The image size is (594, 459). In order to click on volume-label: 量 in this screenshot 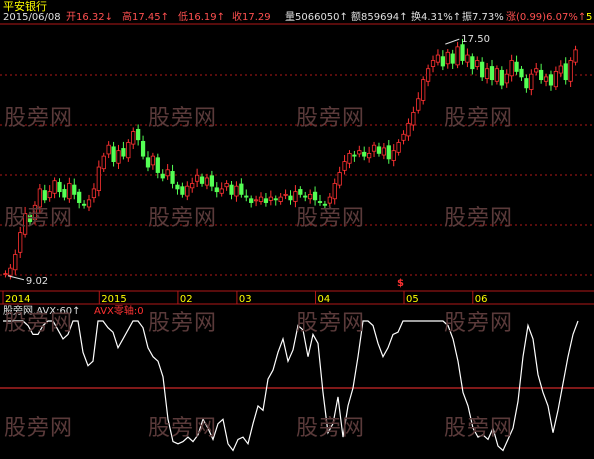, I will do `click(290, 17)`.